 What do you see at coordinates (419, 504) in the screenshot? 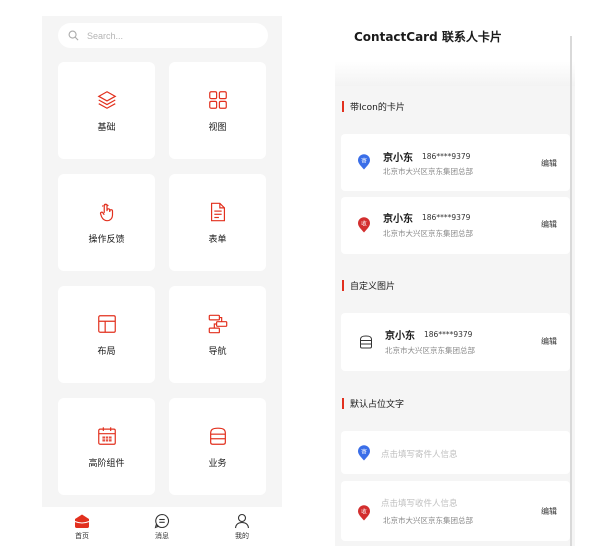
I see `placeholder-text: 点击填写收件人信息` at bounding box center [419, 504].